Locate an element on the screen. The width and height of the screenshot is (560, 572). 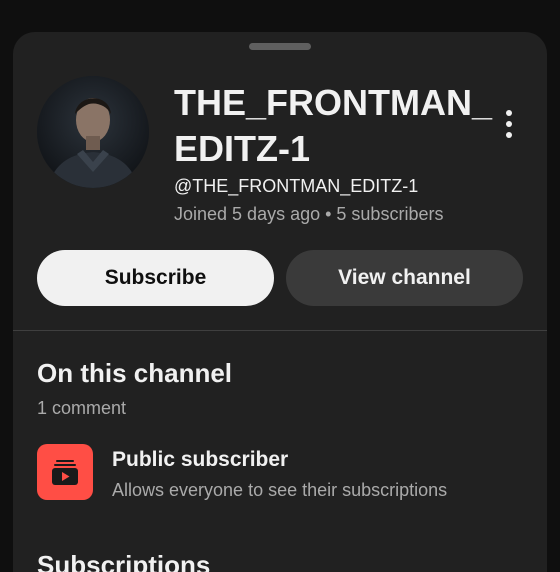
section-title: On this channel is located at coordinates (135, 373).